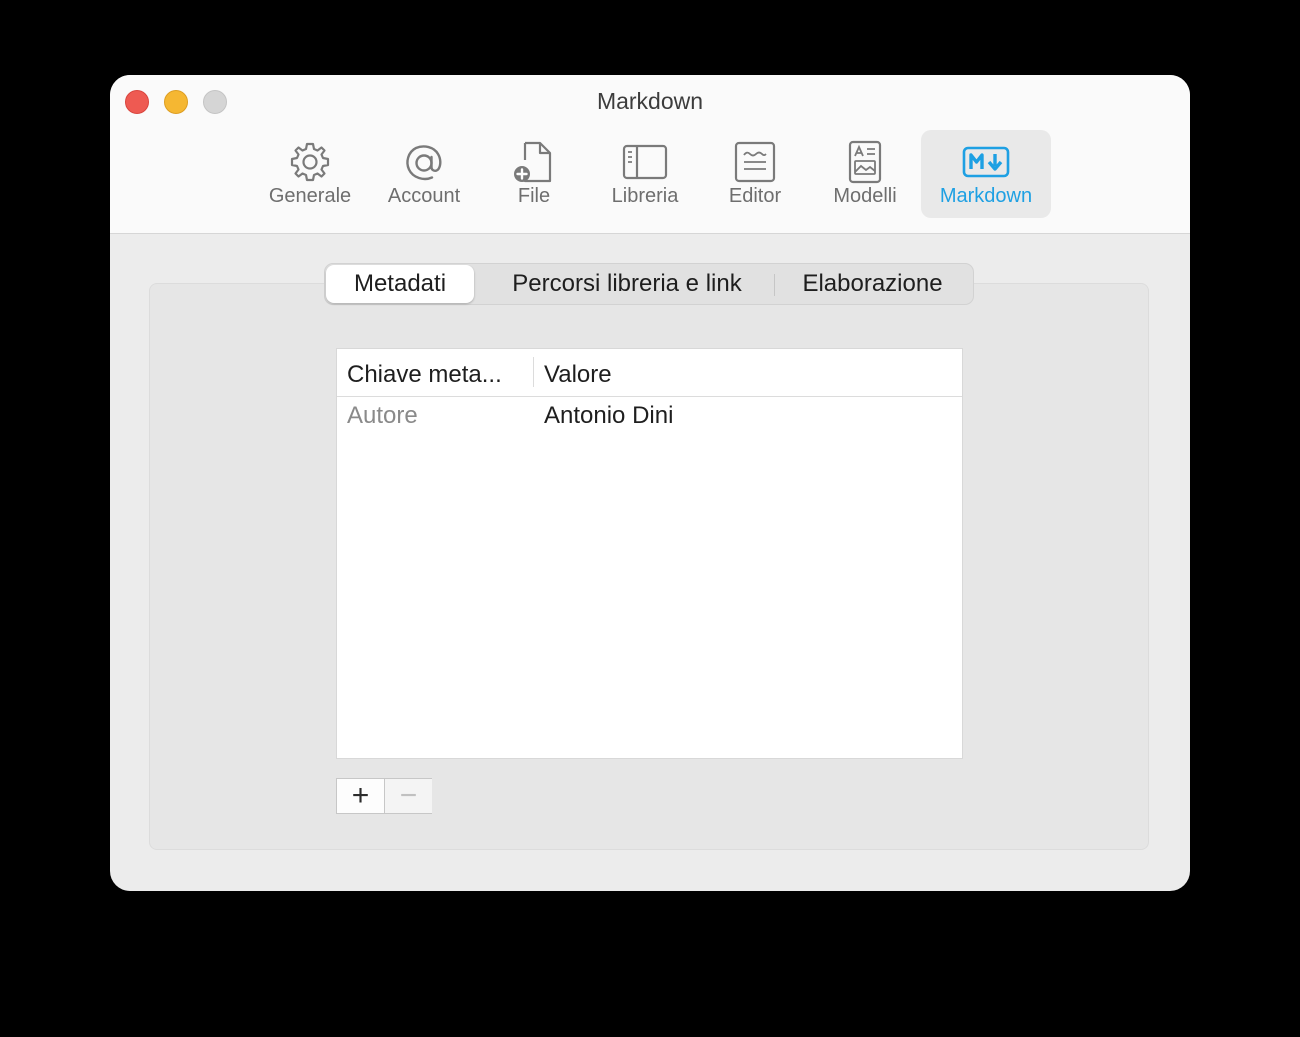 The width and height of the screenshot is (1300, 1037). What do you see at coordinates (755, 162) in the screenshot?
I see `editor-icon` at bounding box center [755, 162].